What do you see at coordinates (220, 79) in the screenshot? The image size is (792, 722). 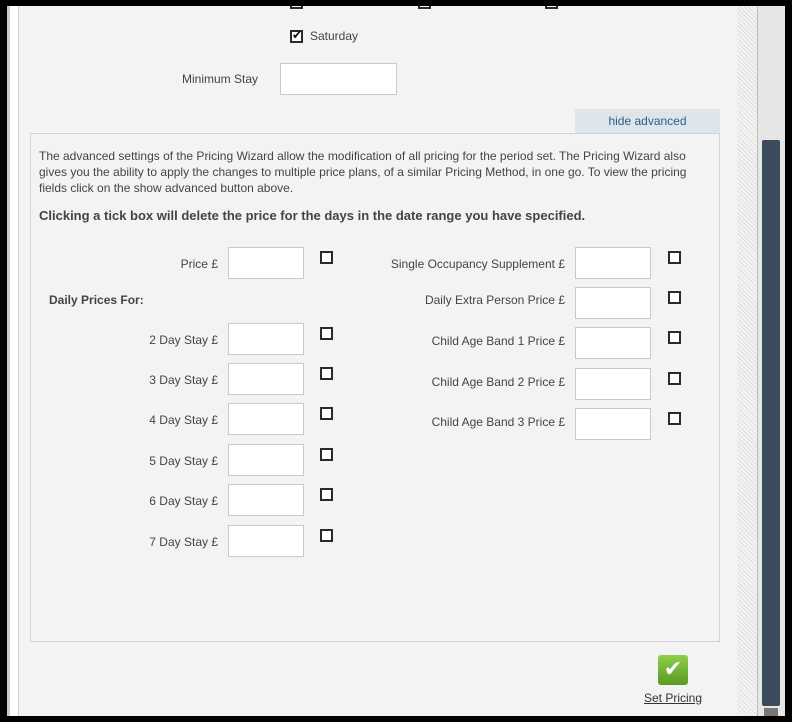 I see `minimum-stay-label: Minimum Stay` at bounding box center [220, 79].